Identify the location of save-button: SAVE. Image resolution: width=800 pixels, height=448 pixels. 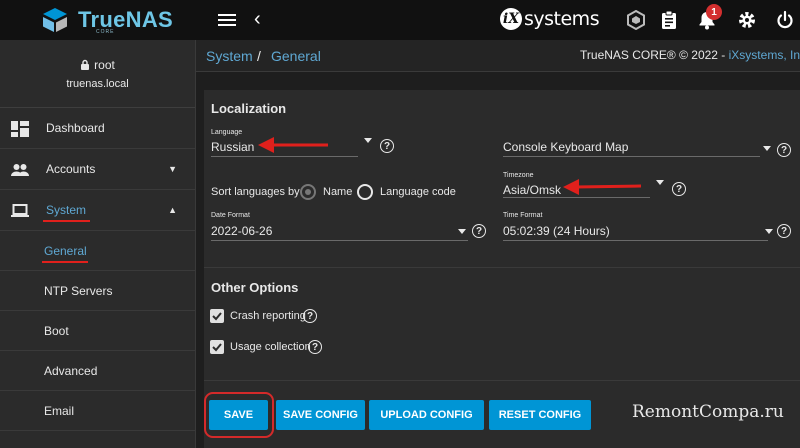
(238, 415).